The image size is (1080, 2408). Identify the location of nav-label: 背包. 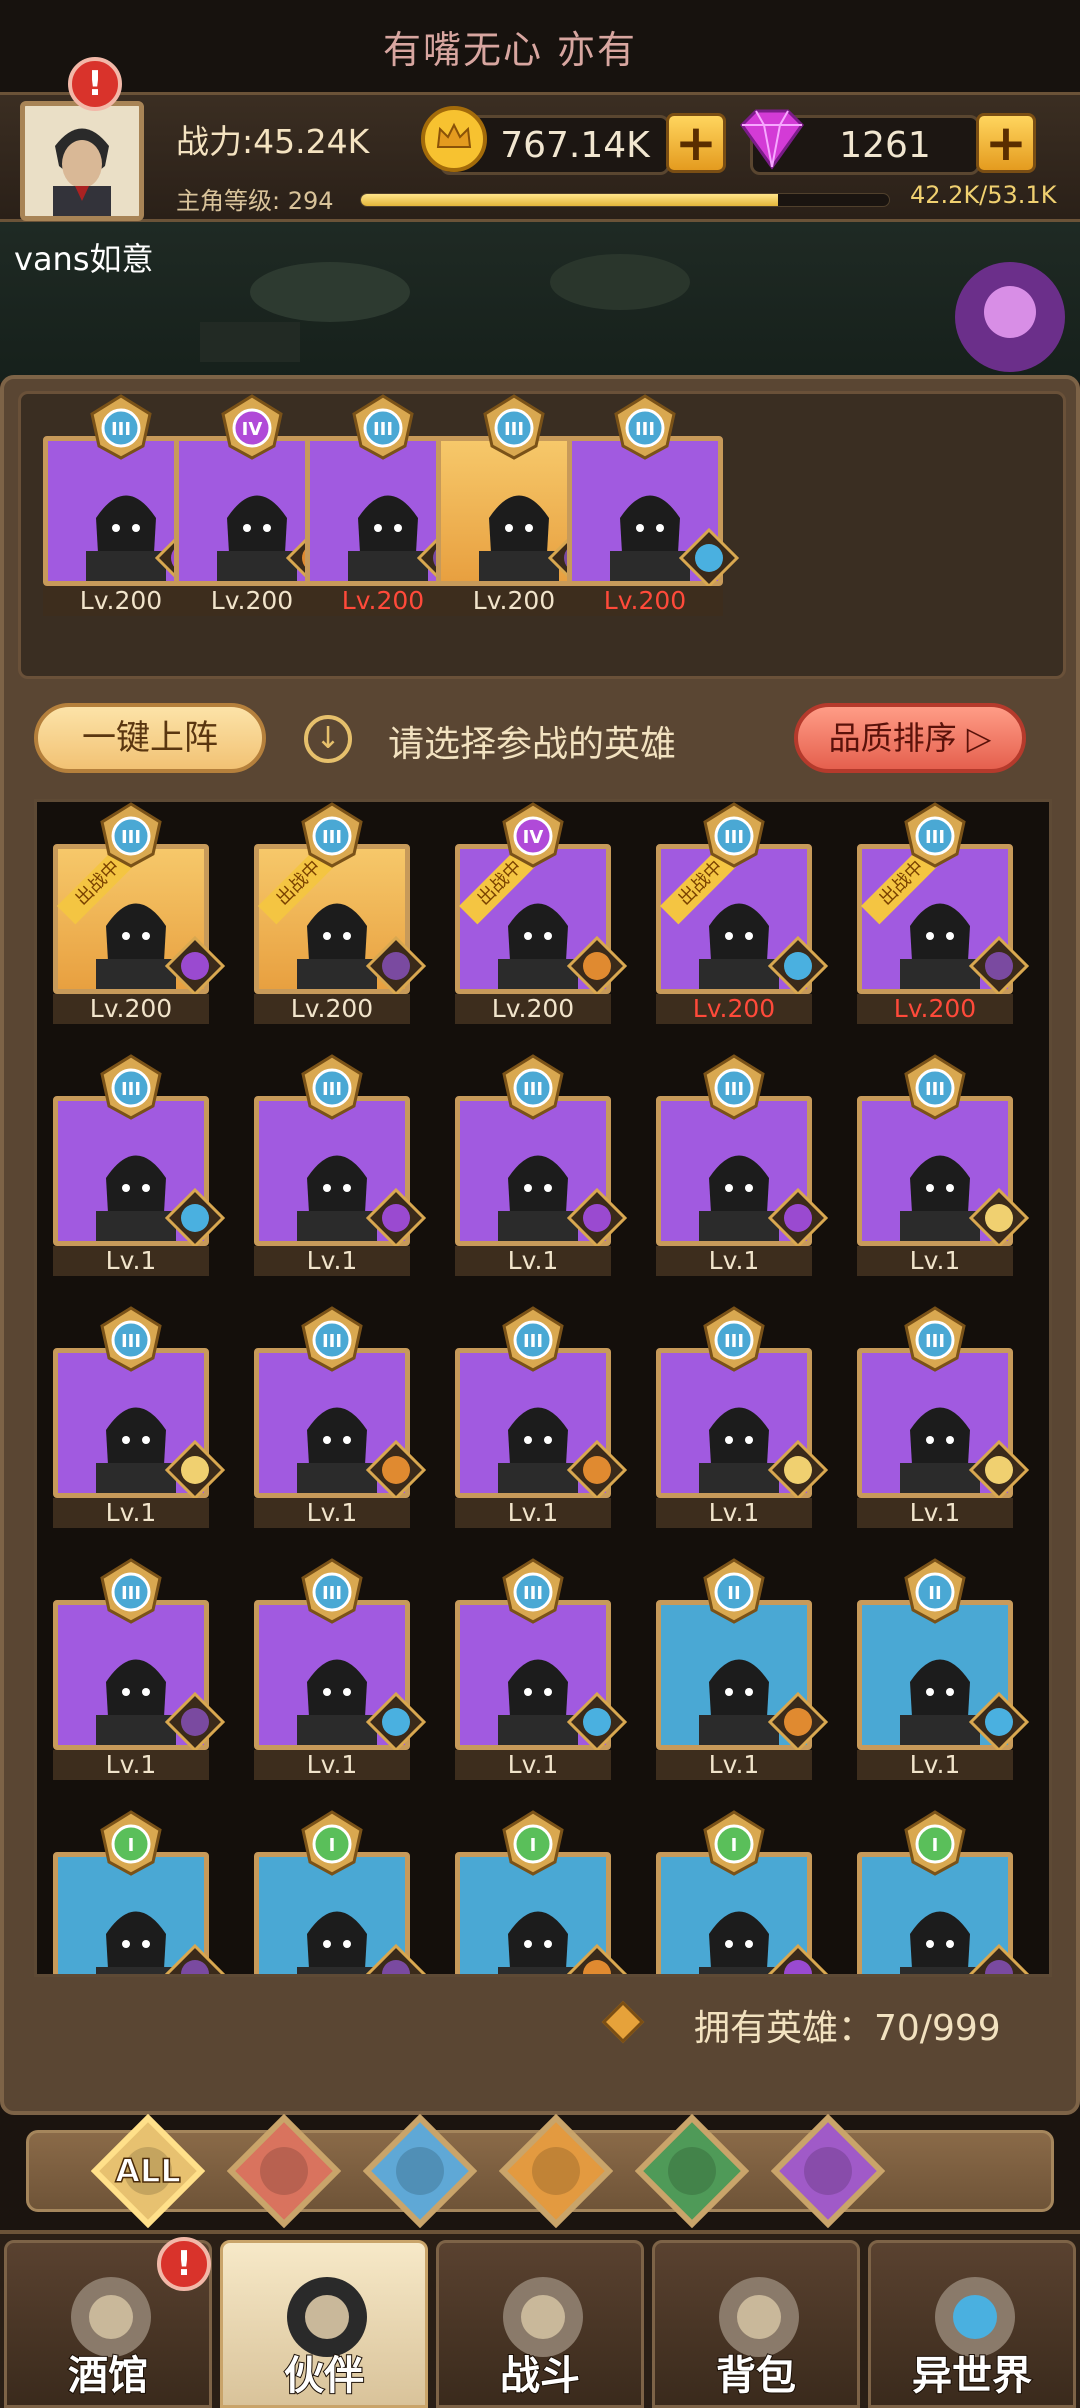
(756, 2376).